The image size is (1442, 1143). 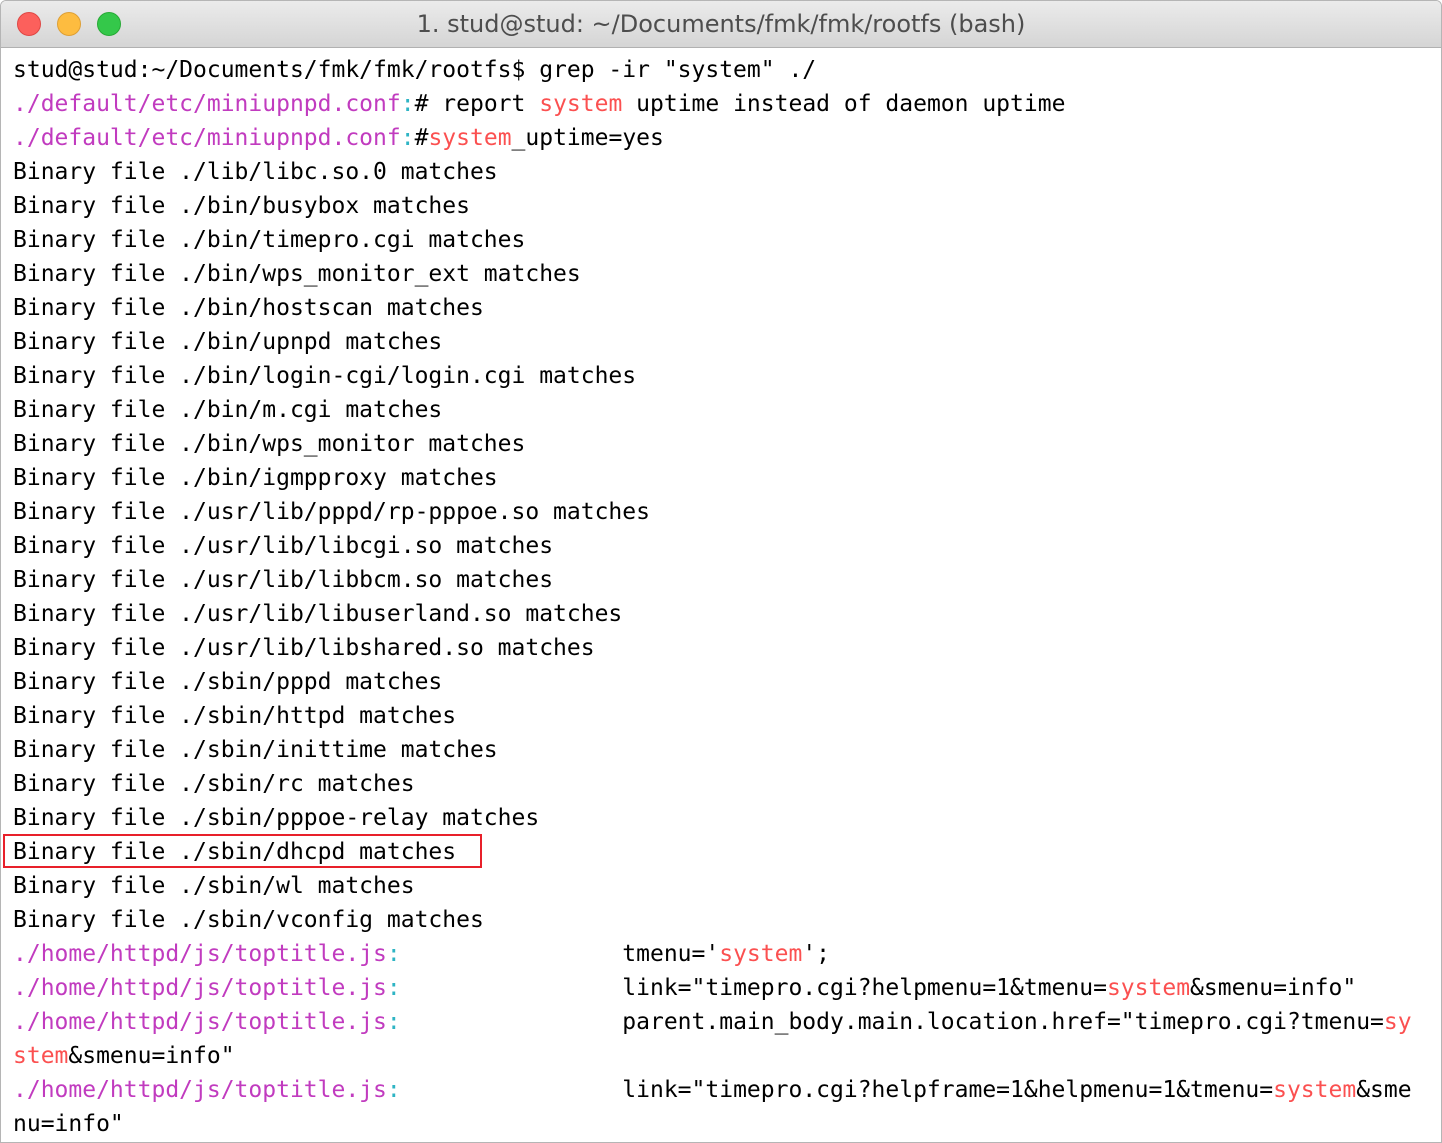 What do you see at coordinates (283, 580) in the screenshot?
I see `segment-text: Binary file ./usr/lib/libbcm.so matches` at bounding box center [283, 580].